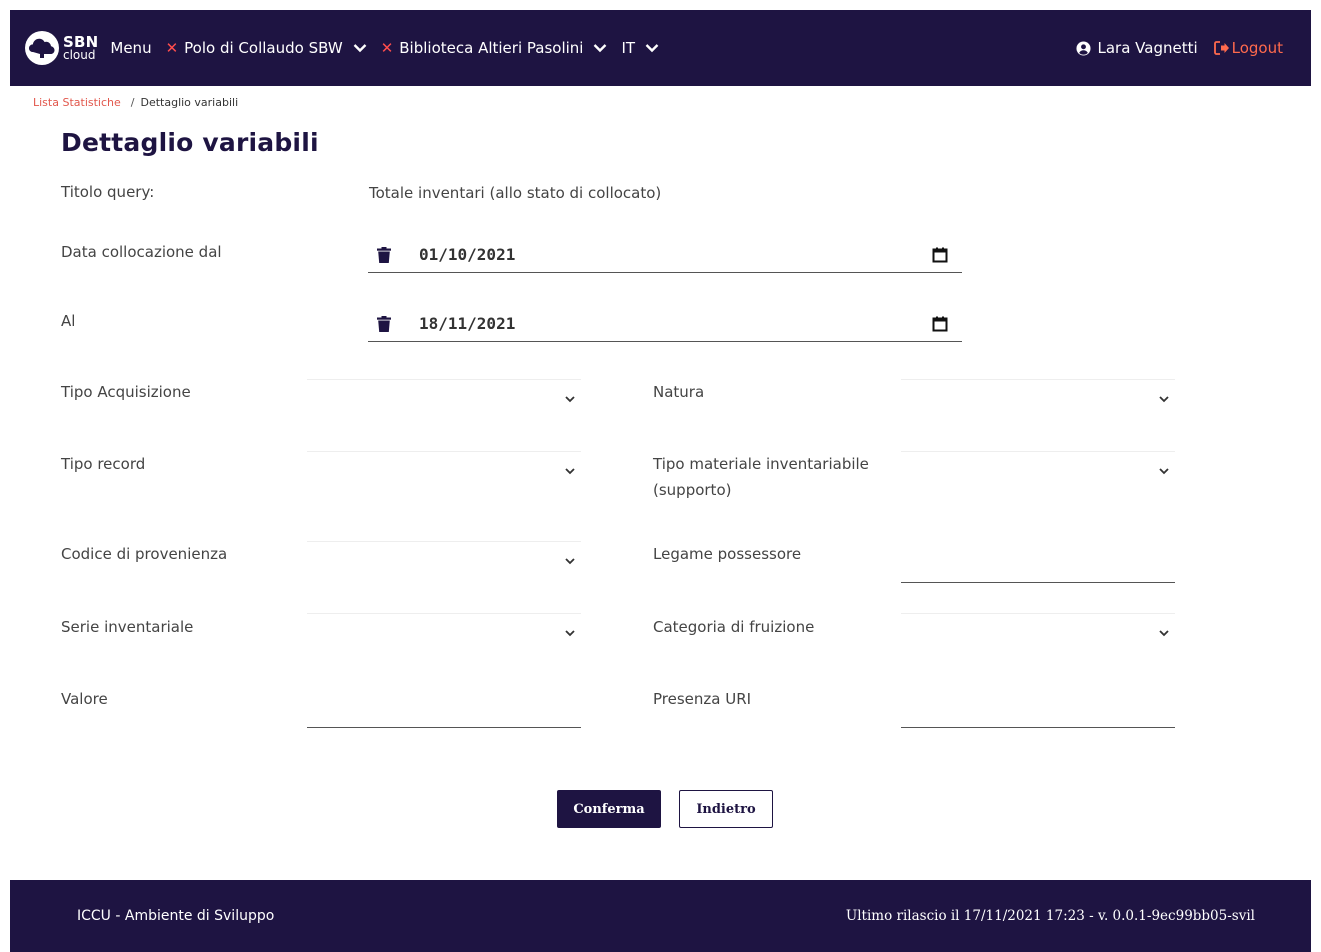 This screenshot has width=1321, height=952. Describe the element at coordinates (726, 809) in the screenshot. I see `back-button: Indietro` at that location.